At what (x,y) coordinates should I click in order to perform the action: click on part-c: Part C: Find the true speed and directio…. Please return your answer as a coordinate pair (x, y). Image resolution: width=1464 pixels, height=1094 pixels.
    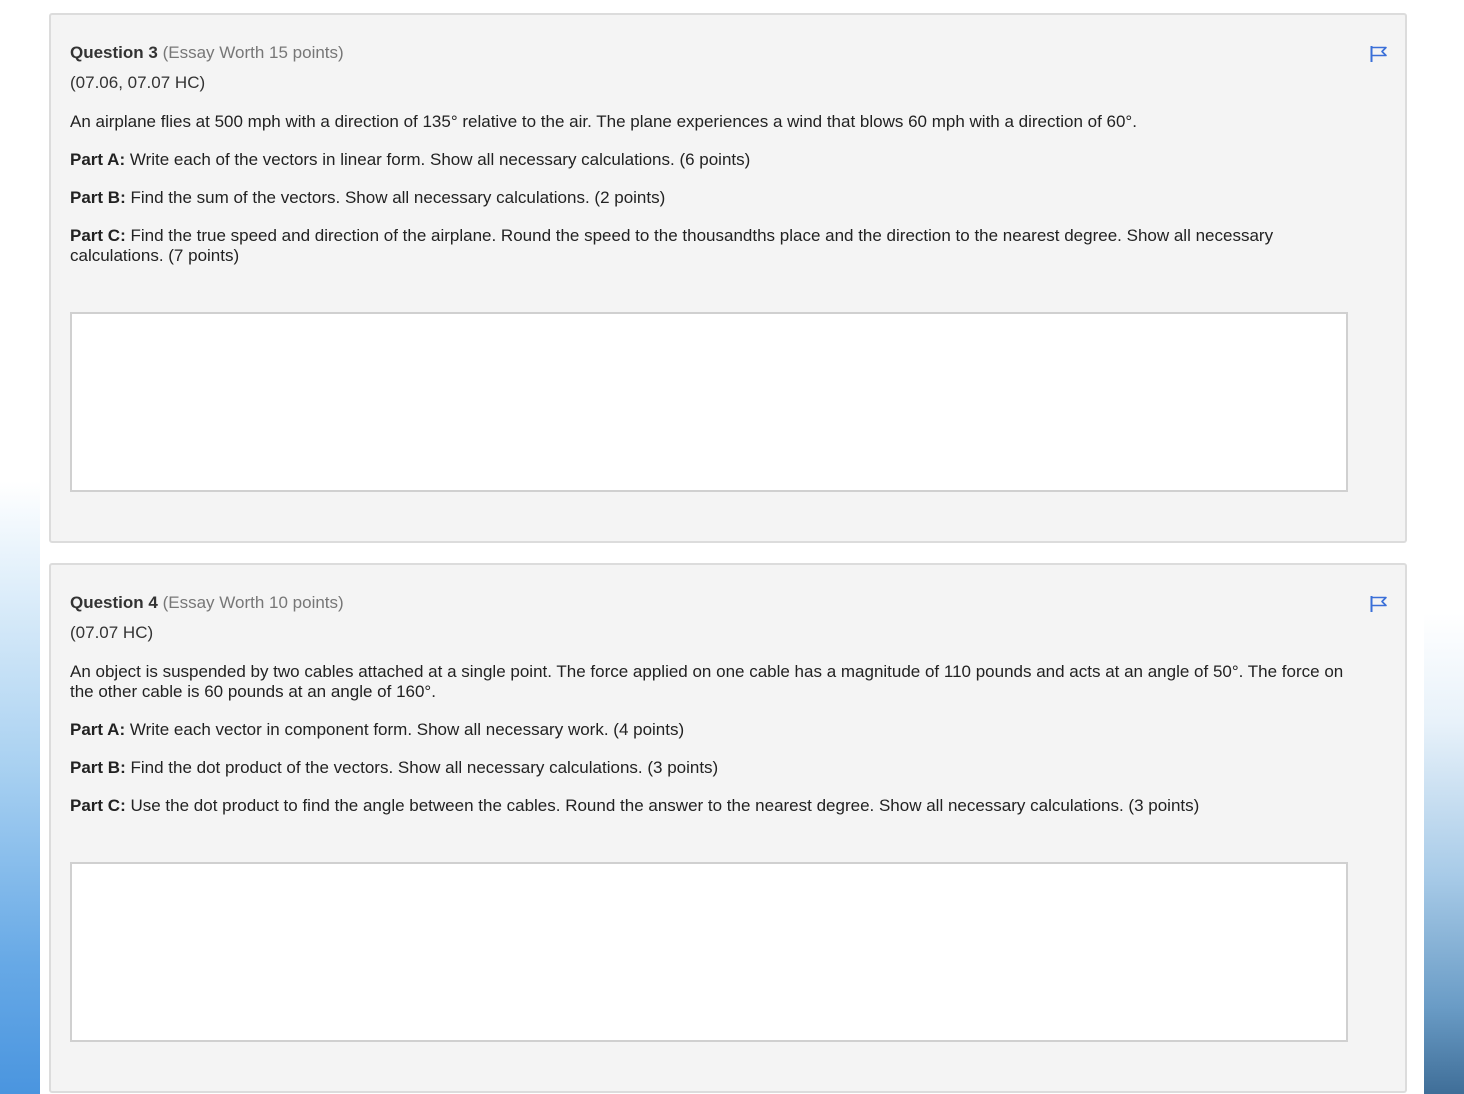
    Looking at the image, I should click on (715, 246).